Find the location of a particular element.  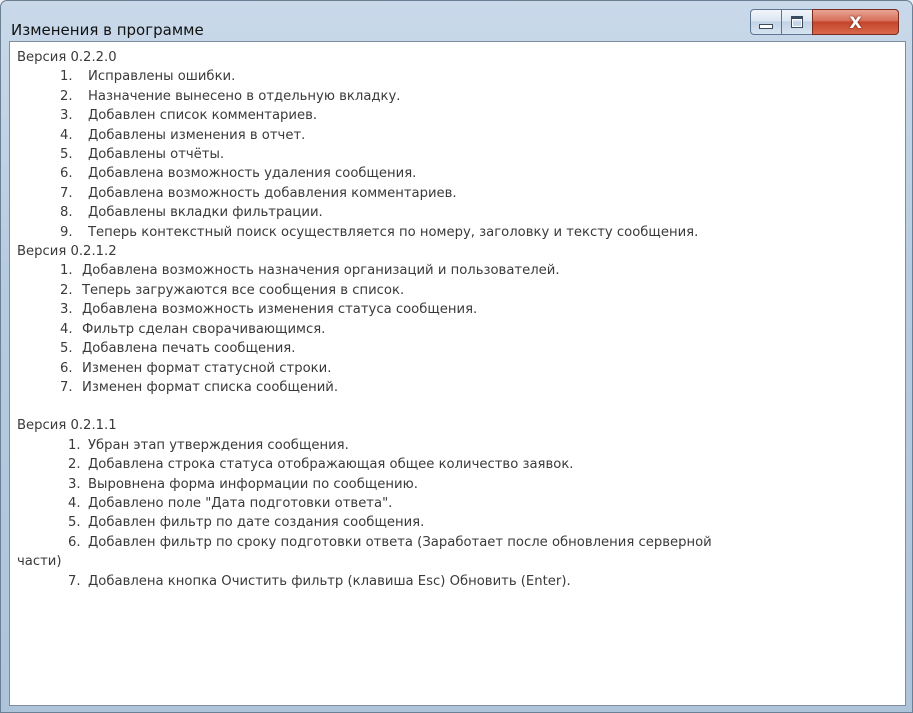

item-text: Фильтр сделан сворачивающимся. is located at coordinates (204, 329).